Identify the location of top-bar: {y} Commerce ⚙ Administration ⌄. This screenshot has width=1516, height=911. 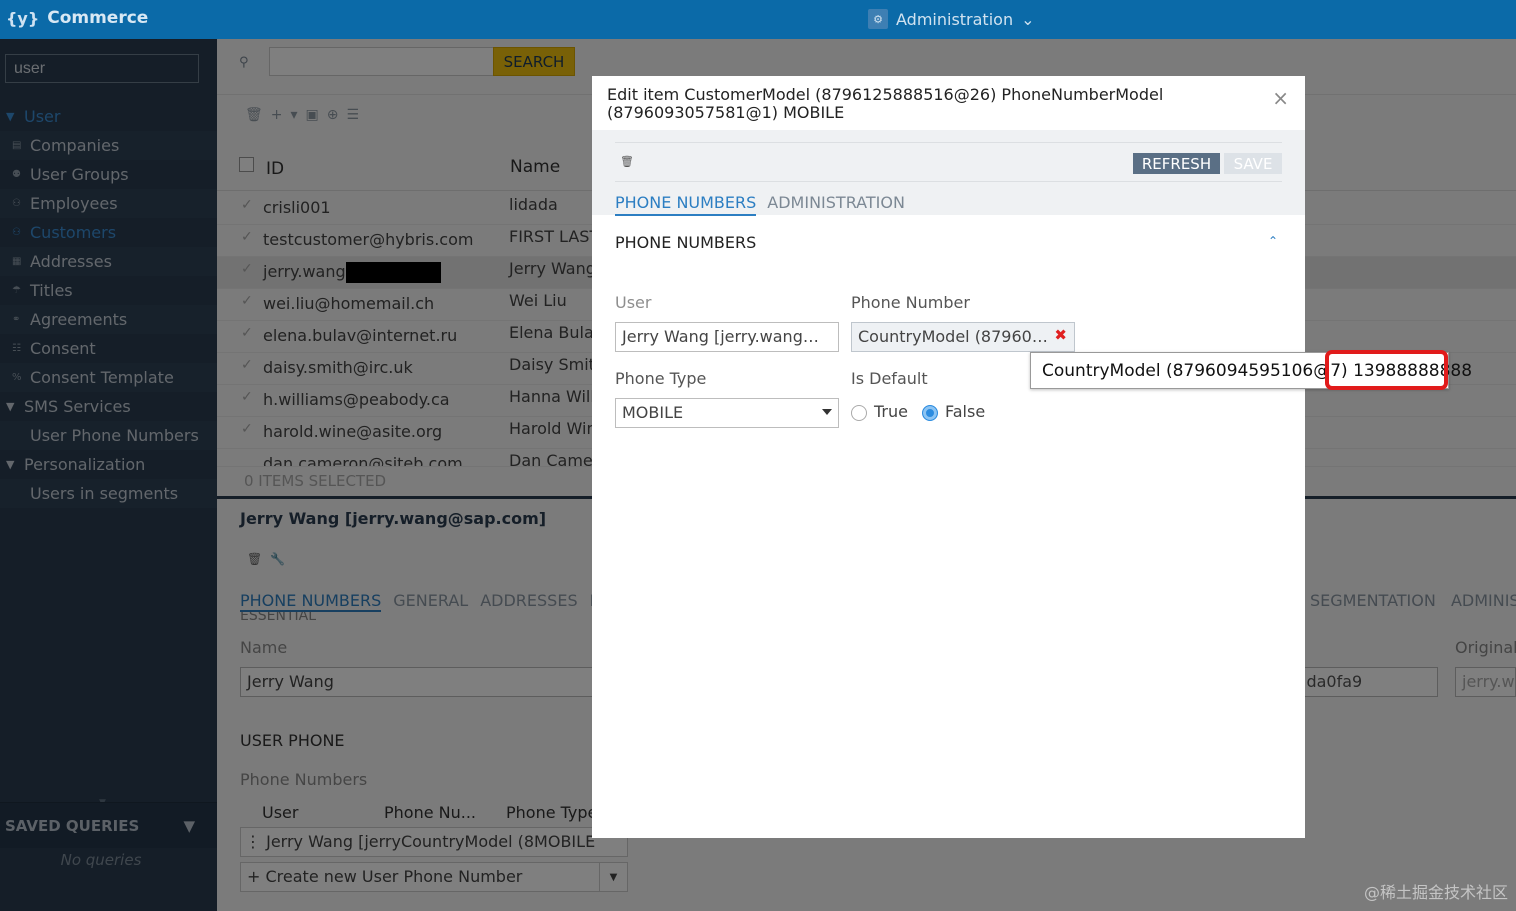
(758, 19).